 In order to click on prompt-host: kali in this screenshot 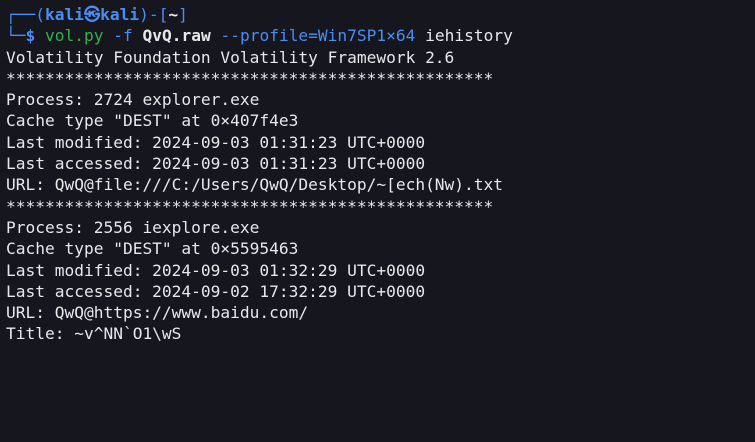, I will do `click(120, 14)`.